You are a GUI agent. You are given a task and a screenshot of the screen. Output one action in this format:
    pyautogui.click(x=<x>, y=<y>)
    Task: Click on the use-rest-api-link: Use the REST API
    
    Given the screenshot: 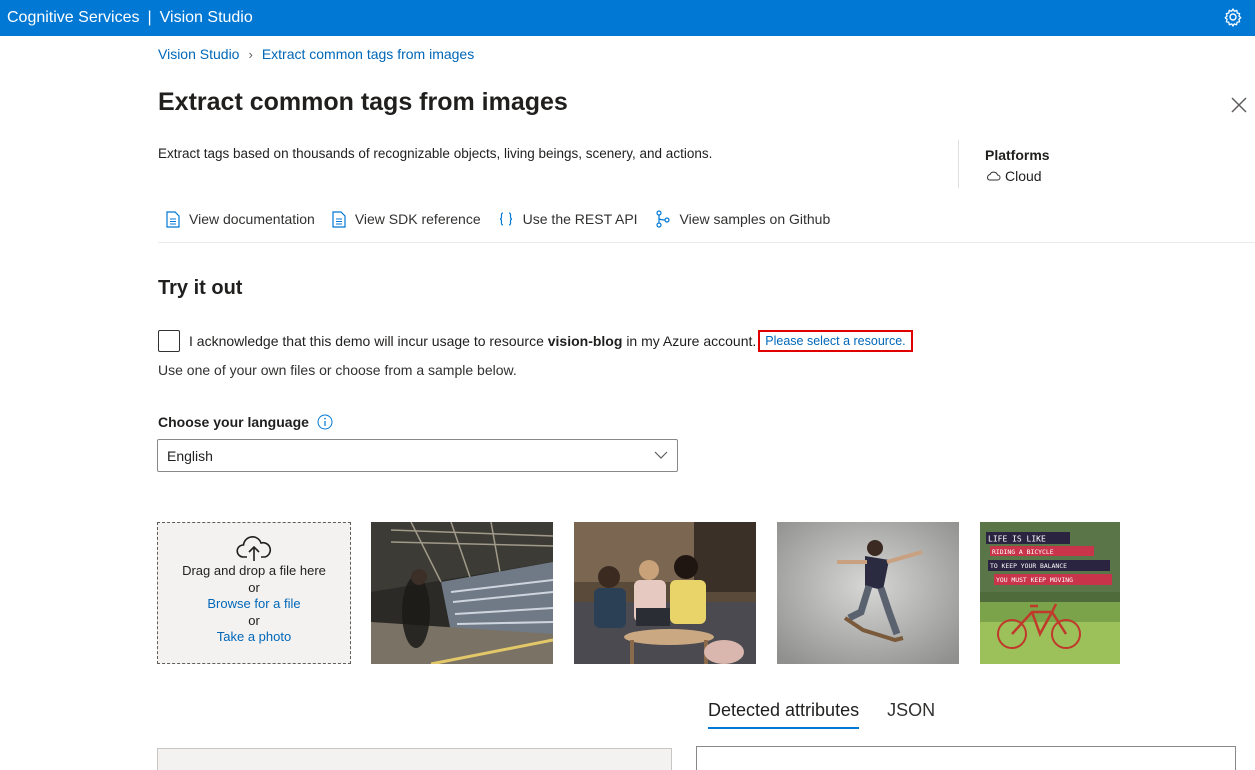 What is the action you would take?
    pyautogui.click(x=568, y=219)
    